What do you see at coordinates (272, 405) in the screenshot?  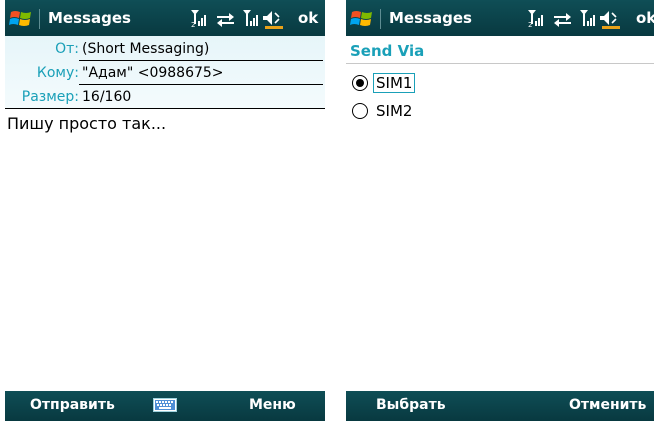 I see `menu-softkey: Меню` at bounding box center [272, 405].